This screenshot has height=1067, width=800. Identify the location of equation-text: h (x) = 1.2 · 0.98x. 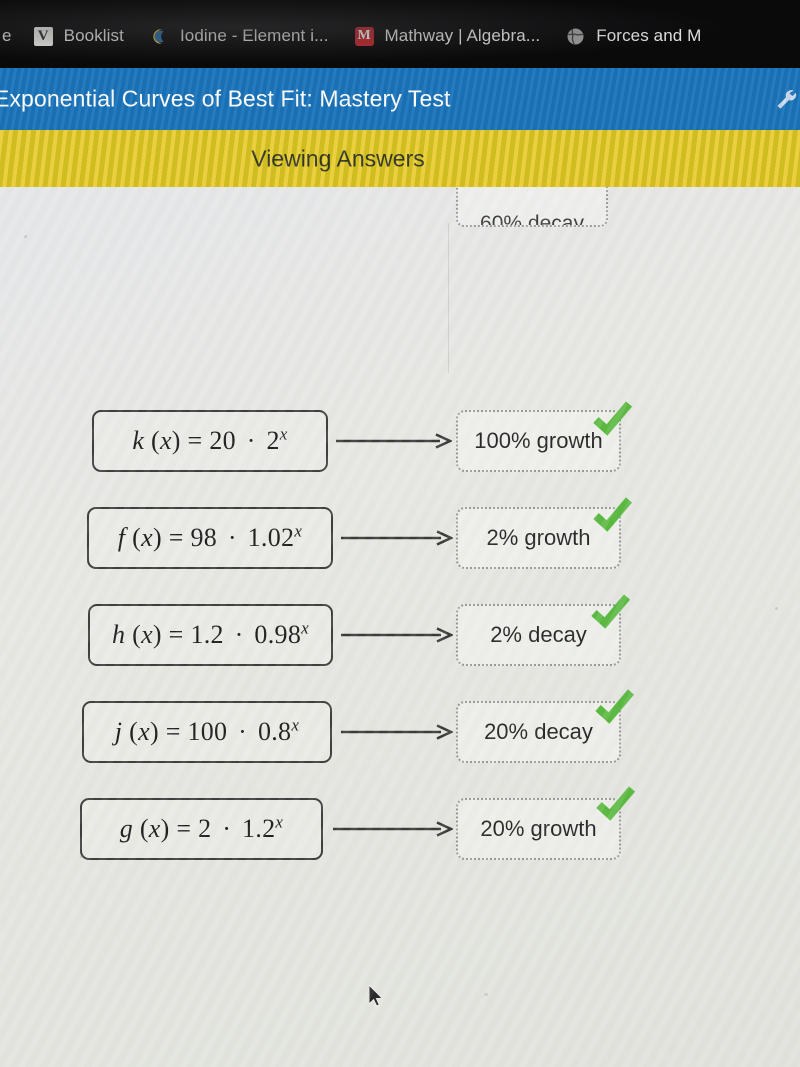
(210, 633).